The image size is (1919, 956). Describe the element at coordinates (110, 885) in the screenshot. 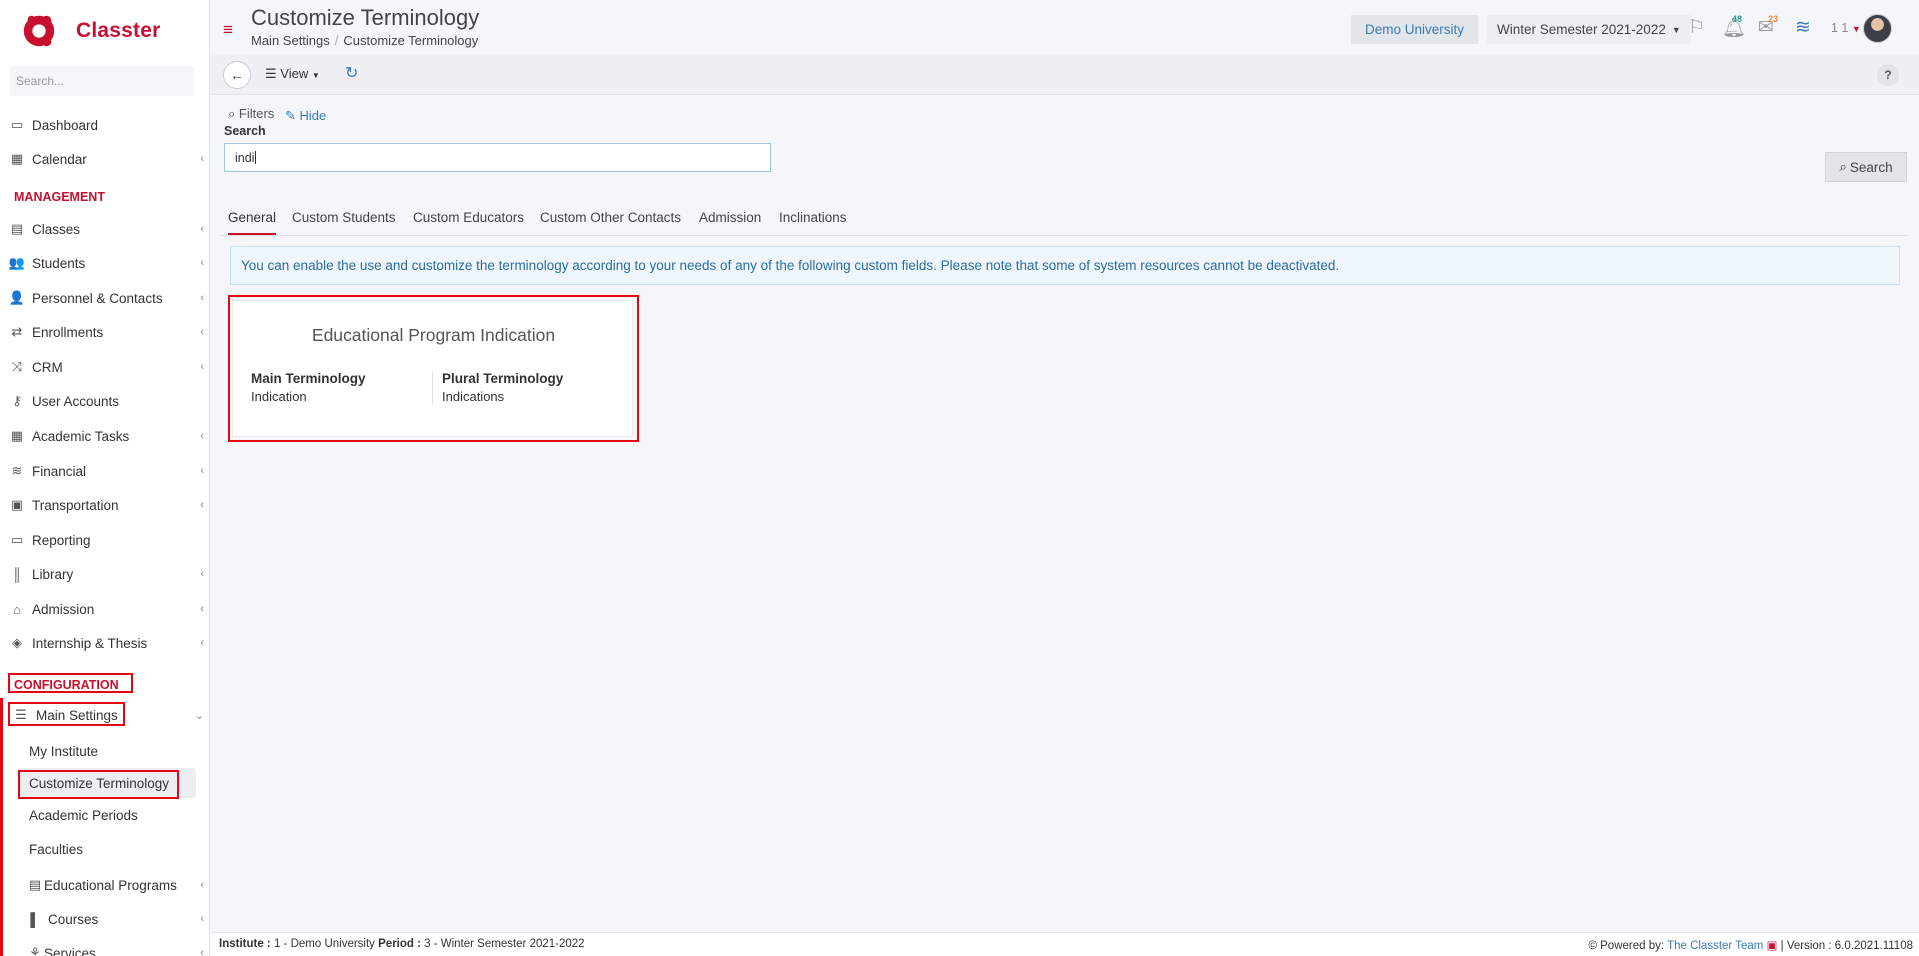

I see `sidebar-subitem-label: Educational Programs` at that location.